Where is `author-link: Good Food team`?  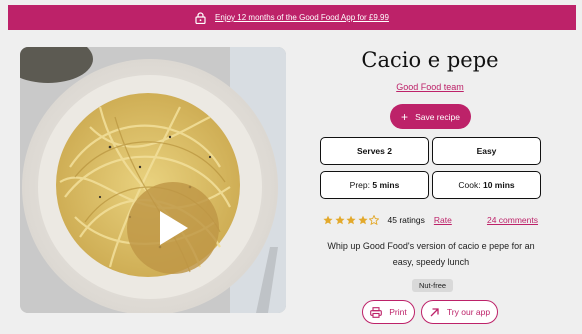 author-link: Good Food team is located at coordinates (430, 87).